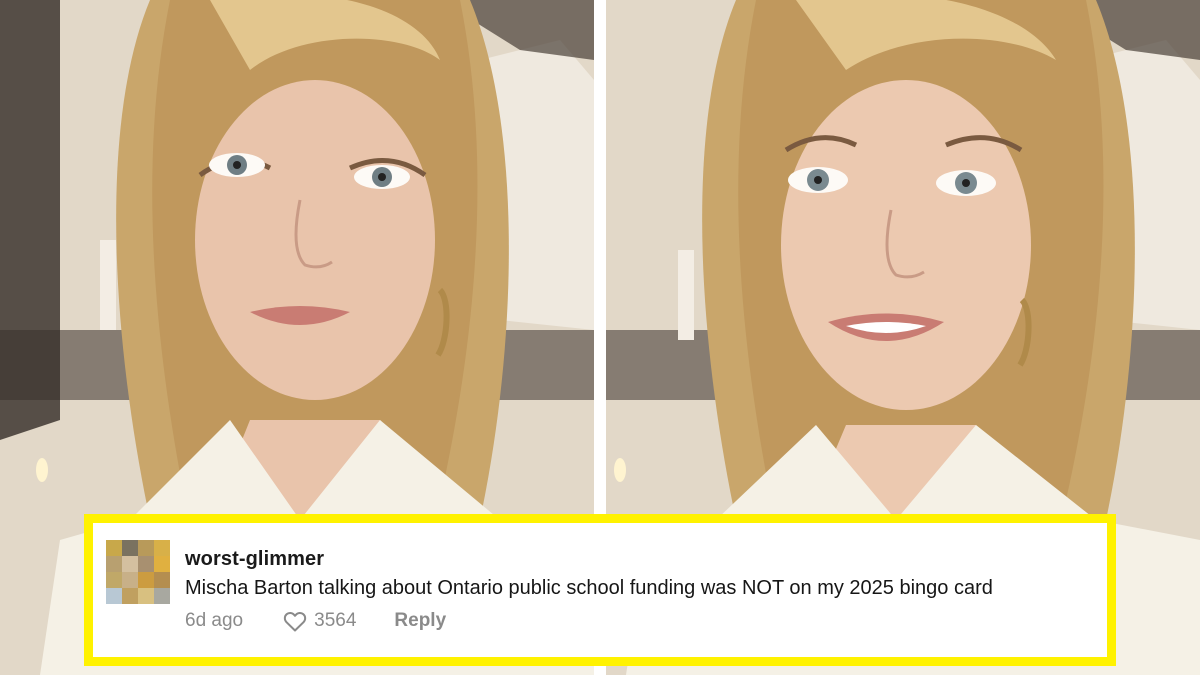 This screenshot has width=1200, height=675. Describe the element at coordinates (295, 621) in the screenshot. I see `heart-outline-icon` at that location.